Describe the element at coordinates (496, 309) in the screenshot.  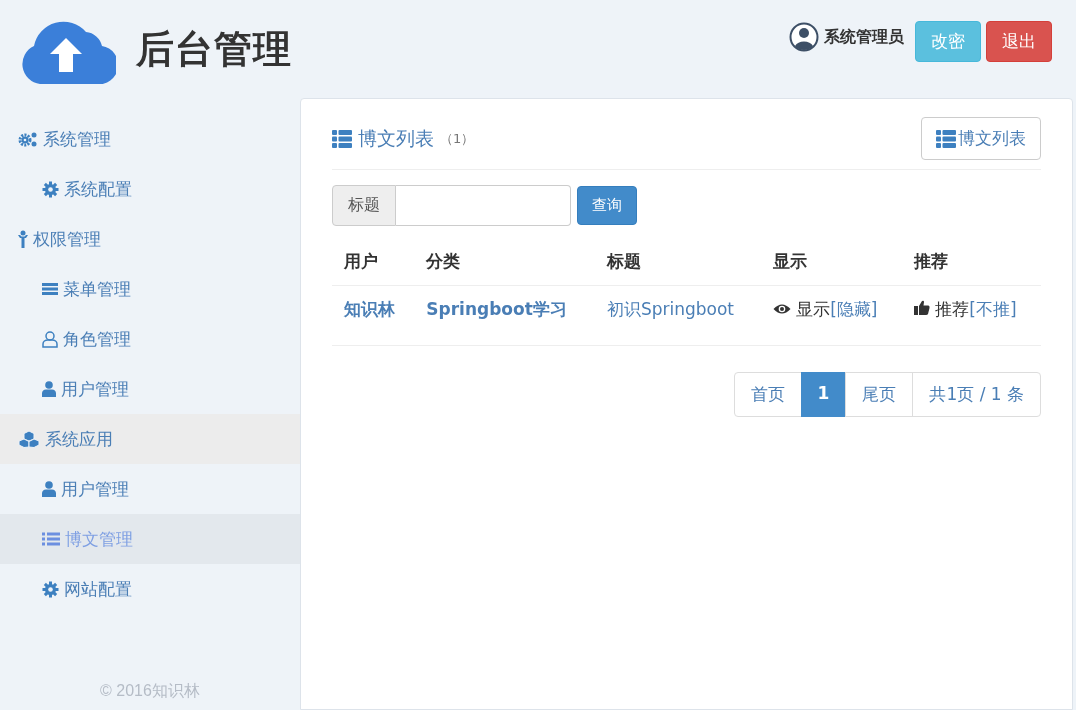
I see `category-link: Springboot学习` at that location.